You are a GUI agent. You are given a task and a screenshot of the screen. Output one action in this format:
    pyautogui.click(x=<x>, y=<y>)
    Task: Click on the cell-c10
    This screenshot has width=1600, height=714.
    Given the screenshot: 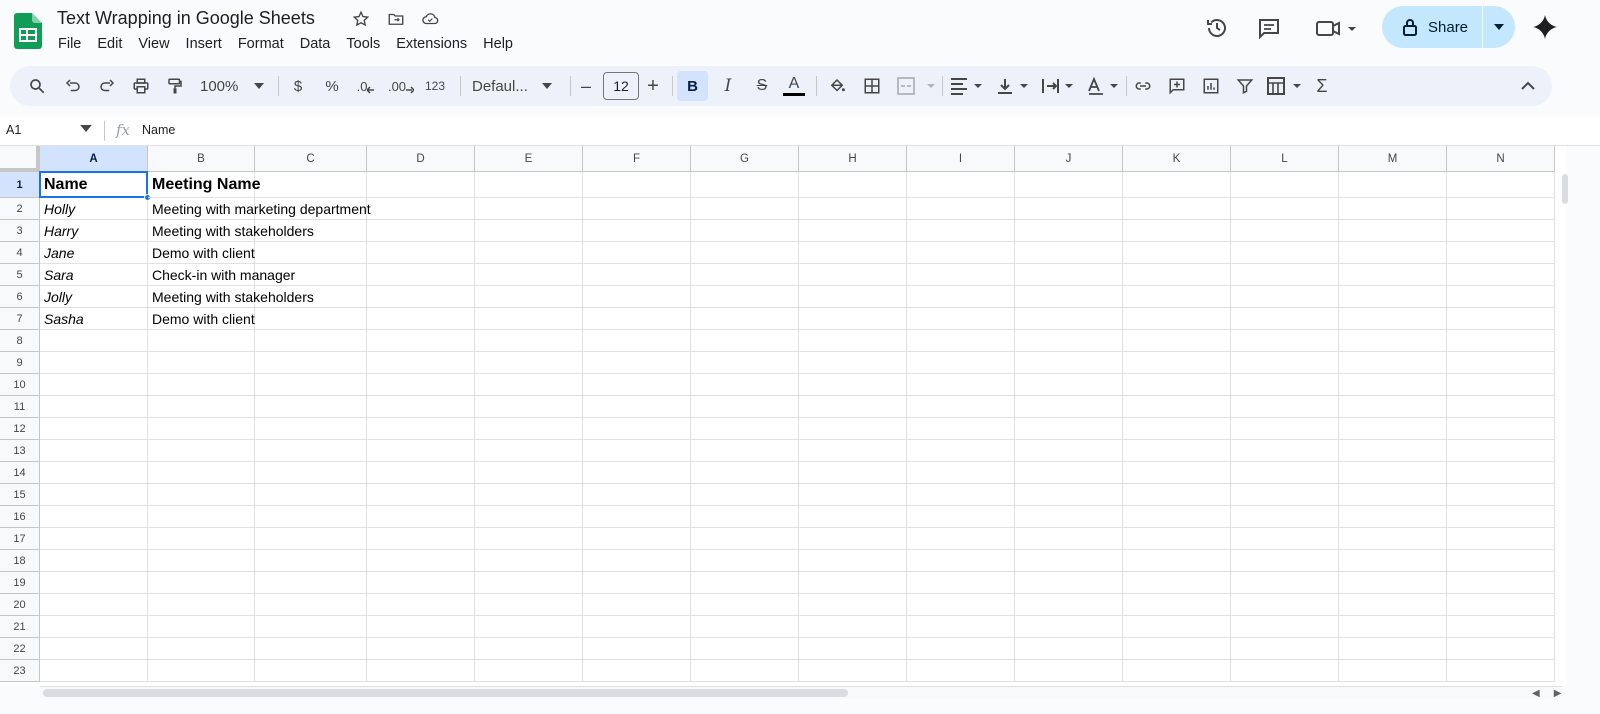 What is the action you would take?
    pyautogui.click(x=311, y=385)
    